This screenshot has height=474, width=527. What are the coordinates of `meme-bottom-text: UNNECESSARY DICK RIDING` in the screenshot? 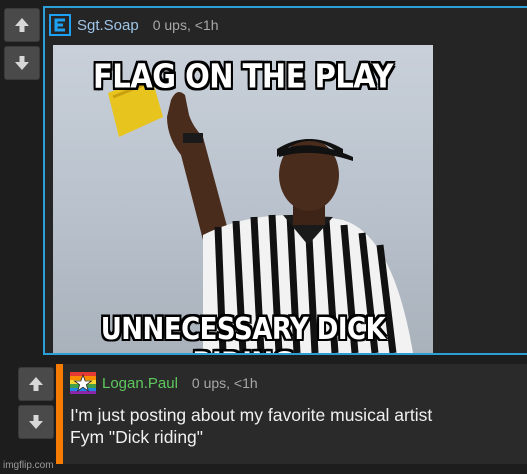 It's located at (243, 333).